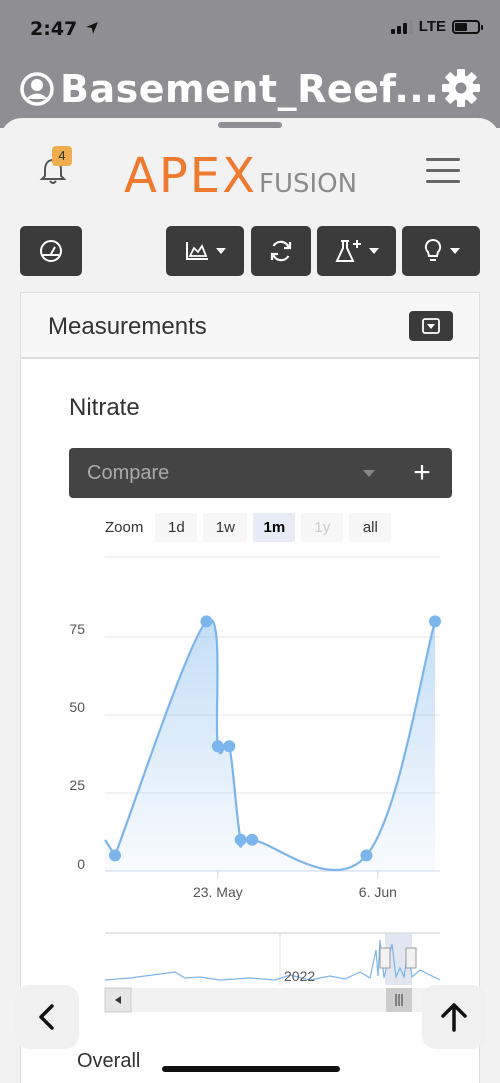 The image size is (500, 1083). Describe the element at coordinates (54, 29) in the screenshot. I see `status-time-text: 2:47` at that location.